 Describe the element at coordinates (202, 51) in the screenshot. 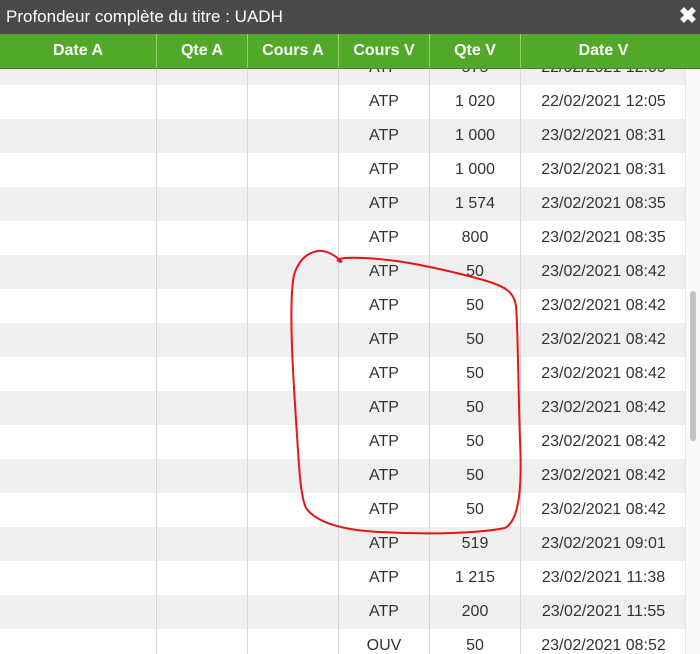

I see `column-header-qte-a: Qte A` at that location.